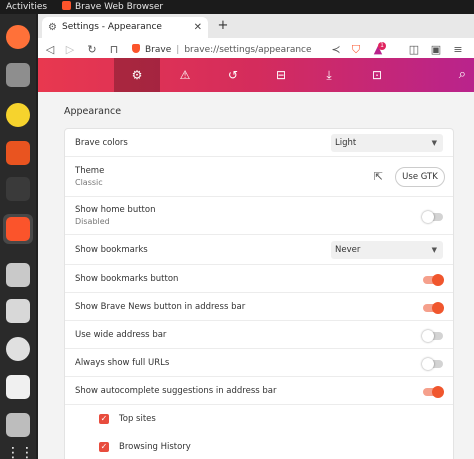 This screenshot has width=474, height=459. What do you see at coordinates (348, 250) in the screenshot?
I see `show-bookmarks-value: Never` at bounding box center [348, 250].